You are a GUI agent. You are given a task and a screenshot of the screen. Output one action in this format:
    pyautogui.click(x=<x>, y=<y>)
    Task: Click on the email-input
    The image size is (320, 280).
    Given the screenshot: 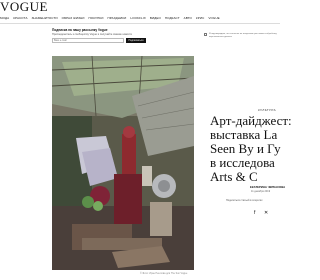 What is the action you would take?
    pyautogui.click(x=88, y=40)
    